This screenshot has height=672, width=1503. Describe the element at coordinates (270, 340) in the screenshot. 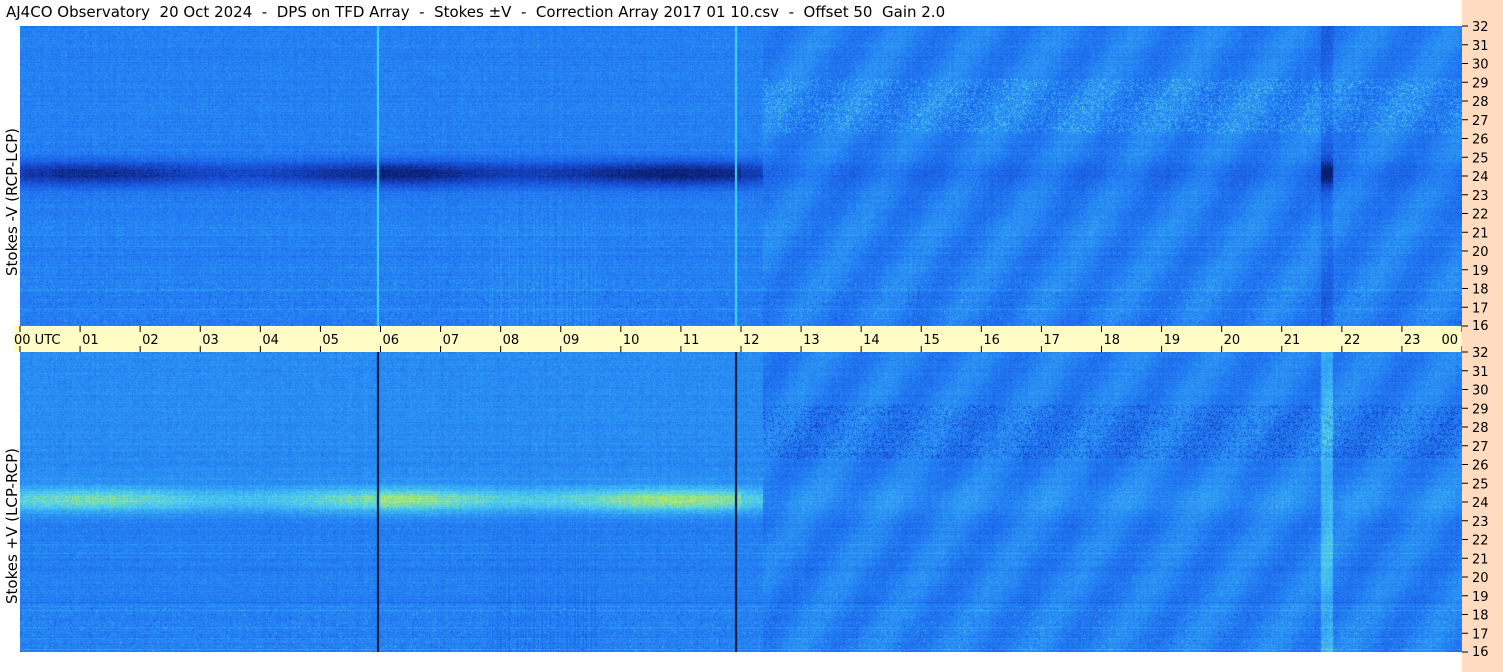

I see `utc-tick-label: 04` at that location.